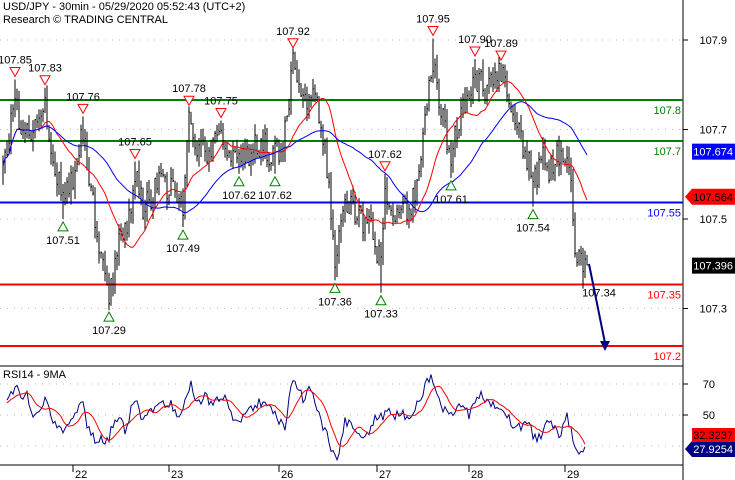  Describe the element at coordinates (35, 375) in the screenshot. I see `rsi-title: RSI14 - 9MA` at that location.